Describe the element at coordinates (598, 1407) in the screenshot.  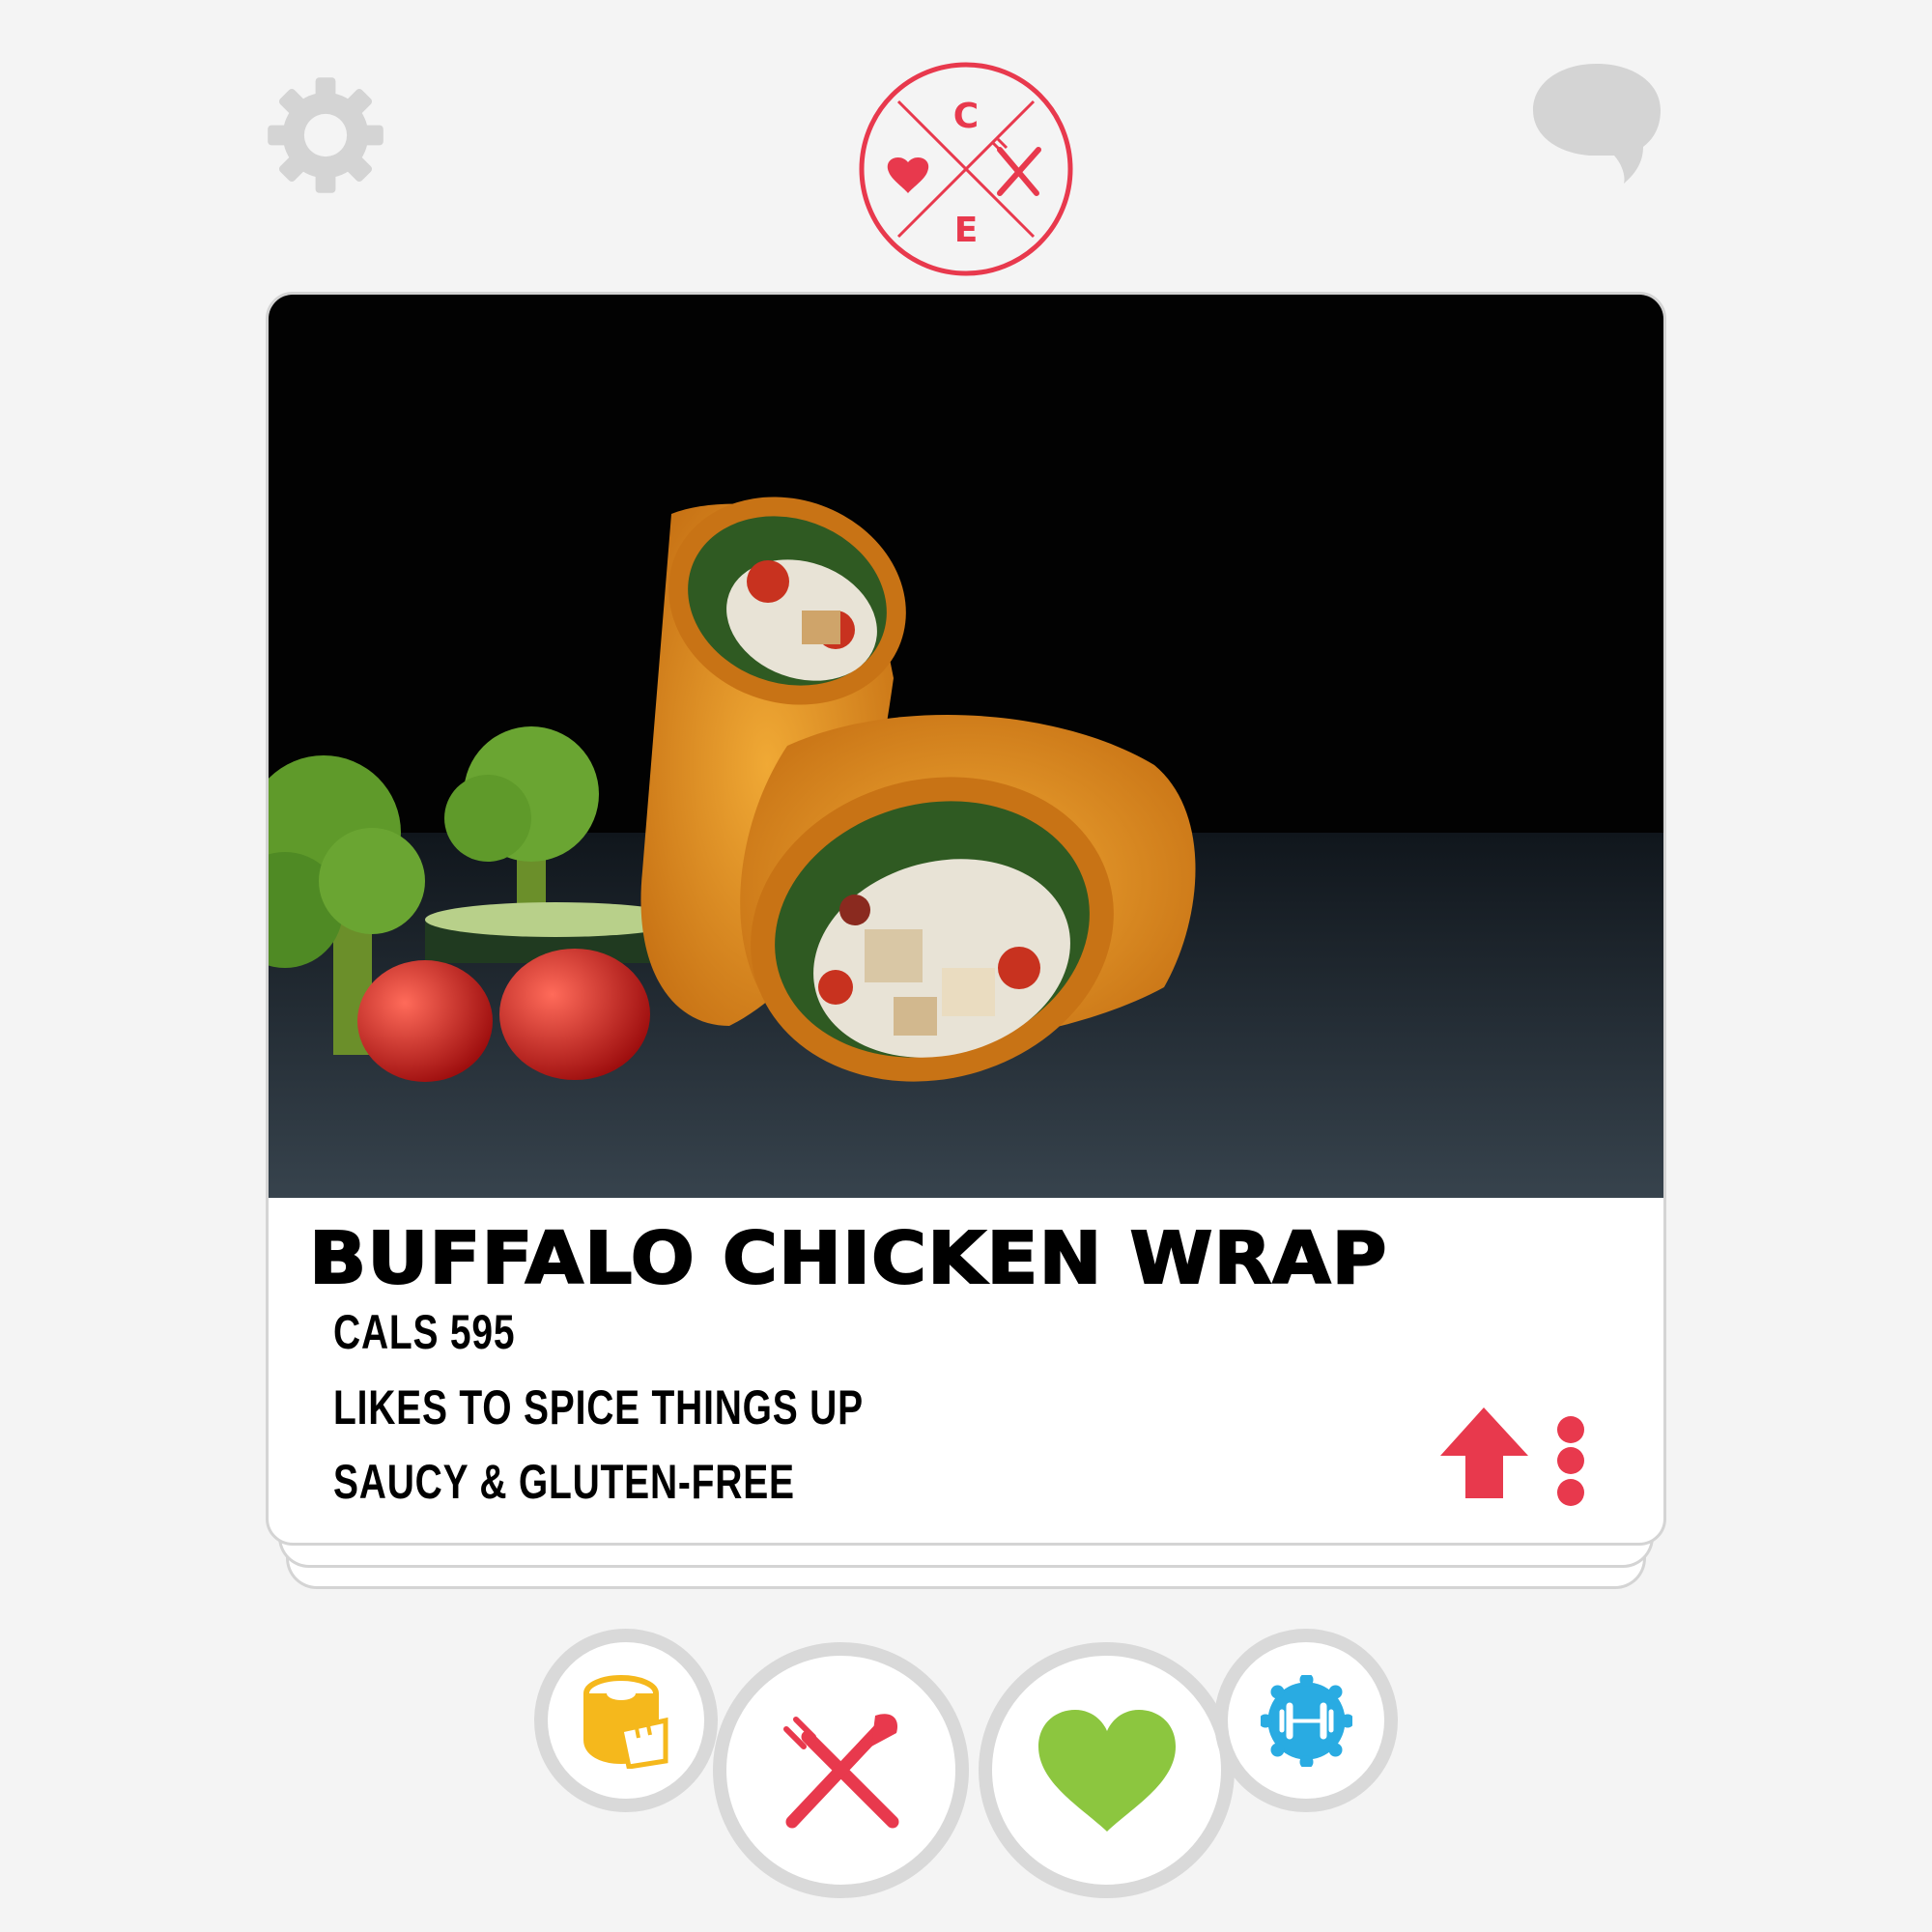
I see `food-fact: LIKES TO SPICE THINGS UP` at that location.